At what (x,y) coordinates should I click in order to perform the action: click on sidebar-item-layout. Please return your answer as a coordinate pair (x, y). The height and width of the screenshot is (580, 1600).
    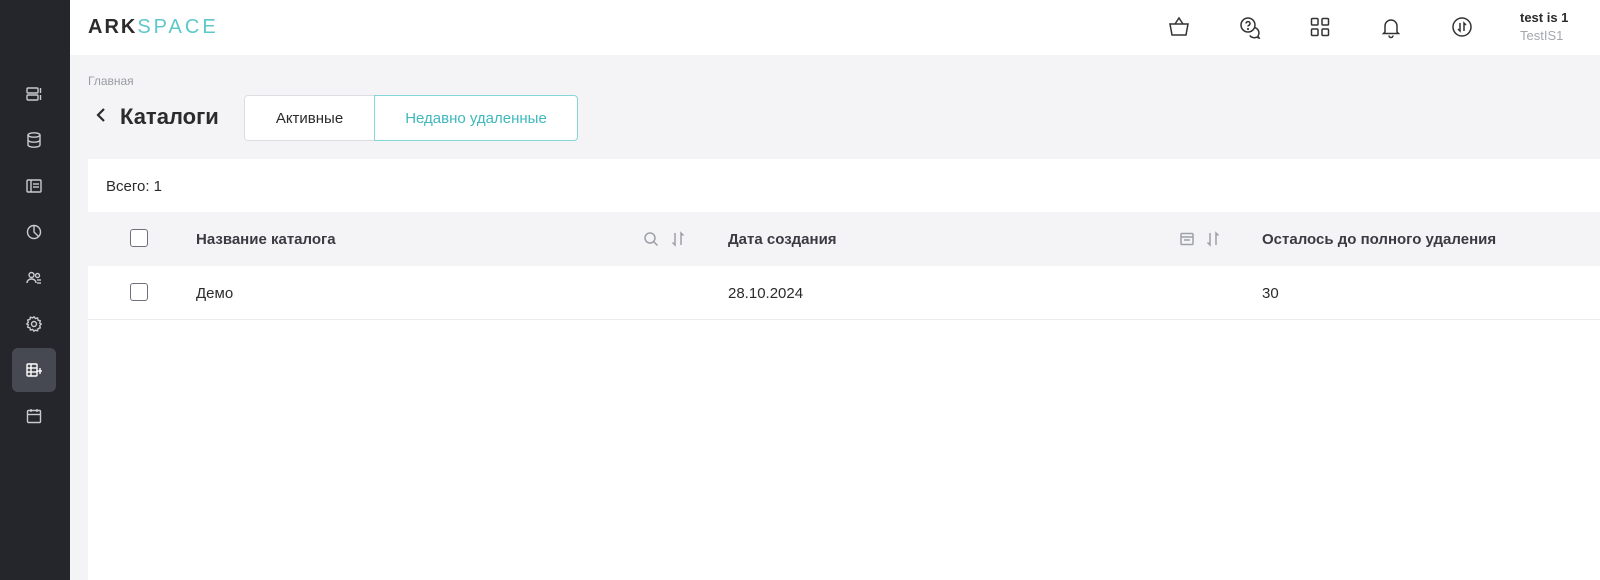
    Looking at the image, I should click on (34, 186).